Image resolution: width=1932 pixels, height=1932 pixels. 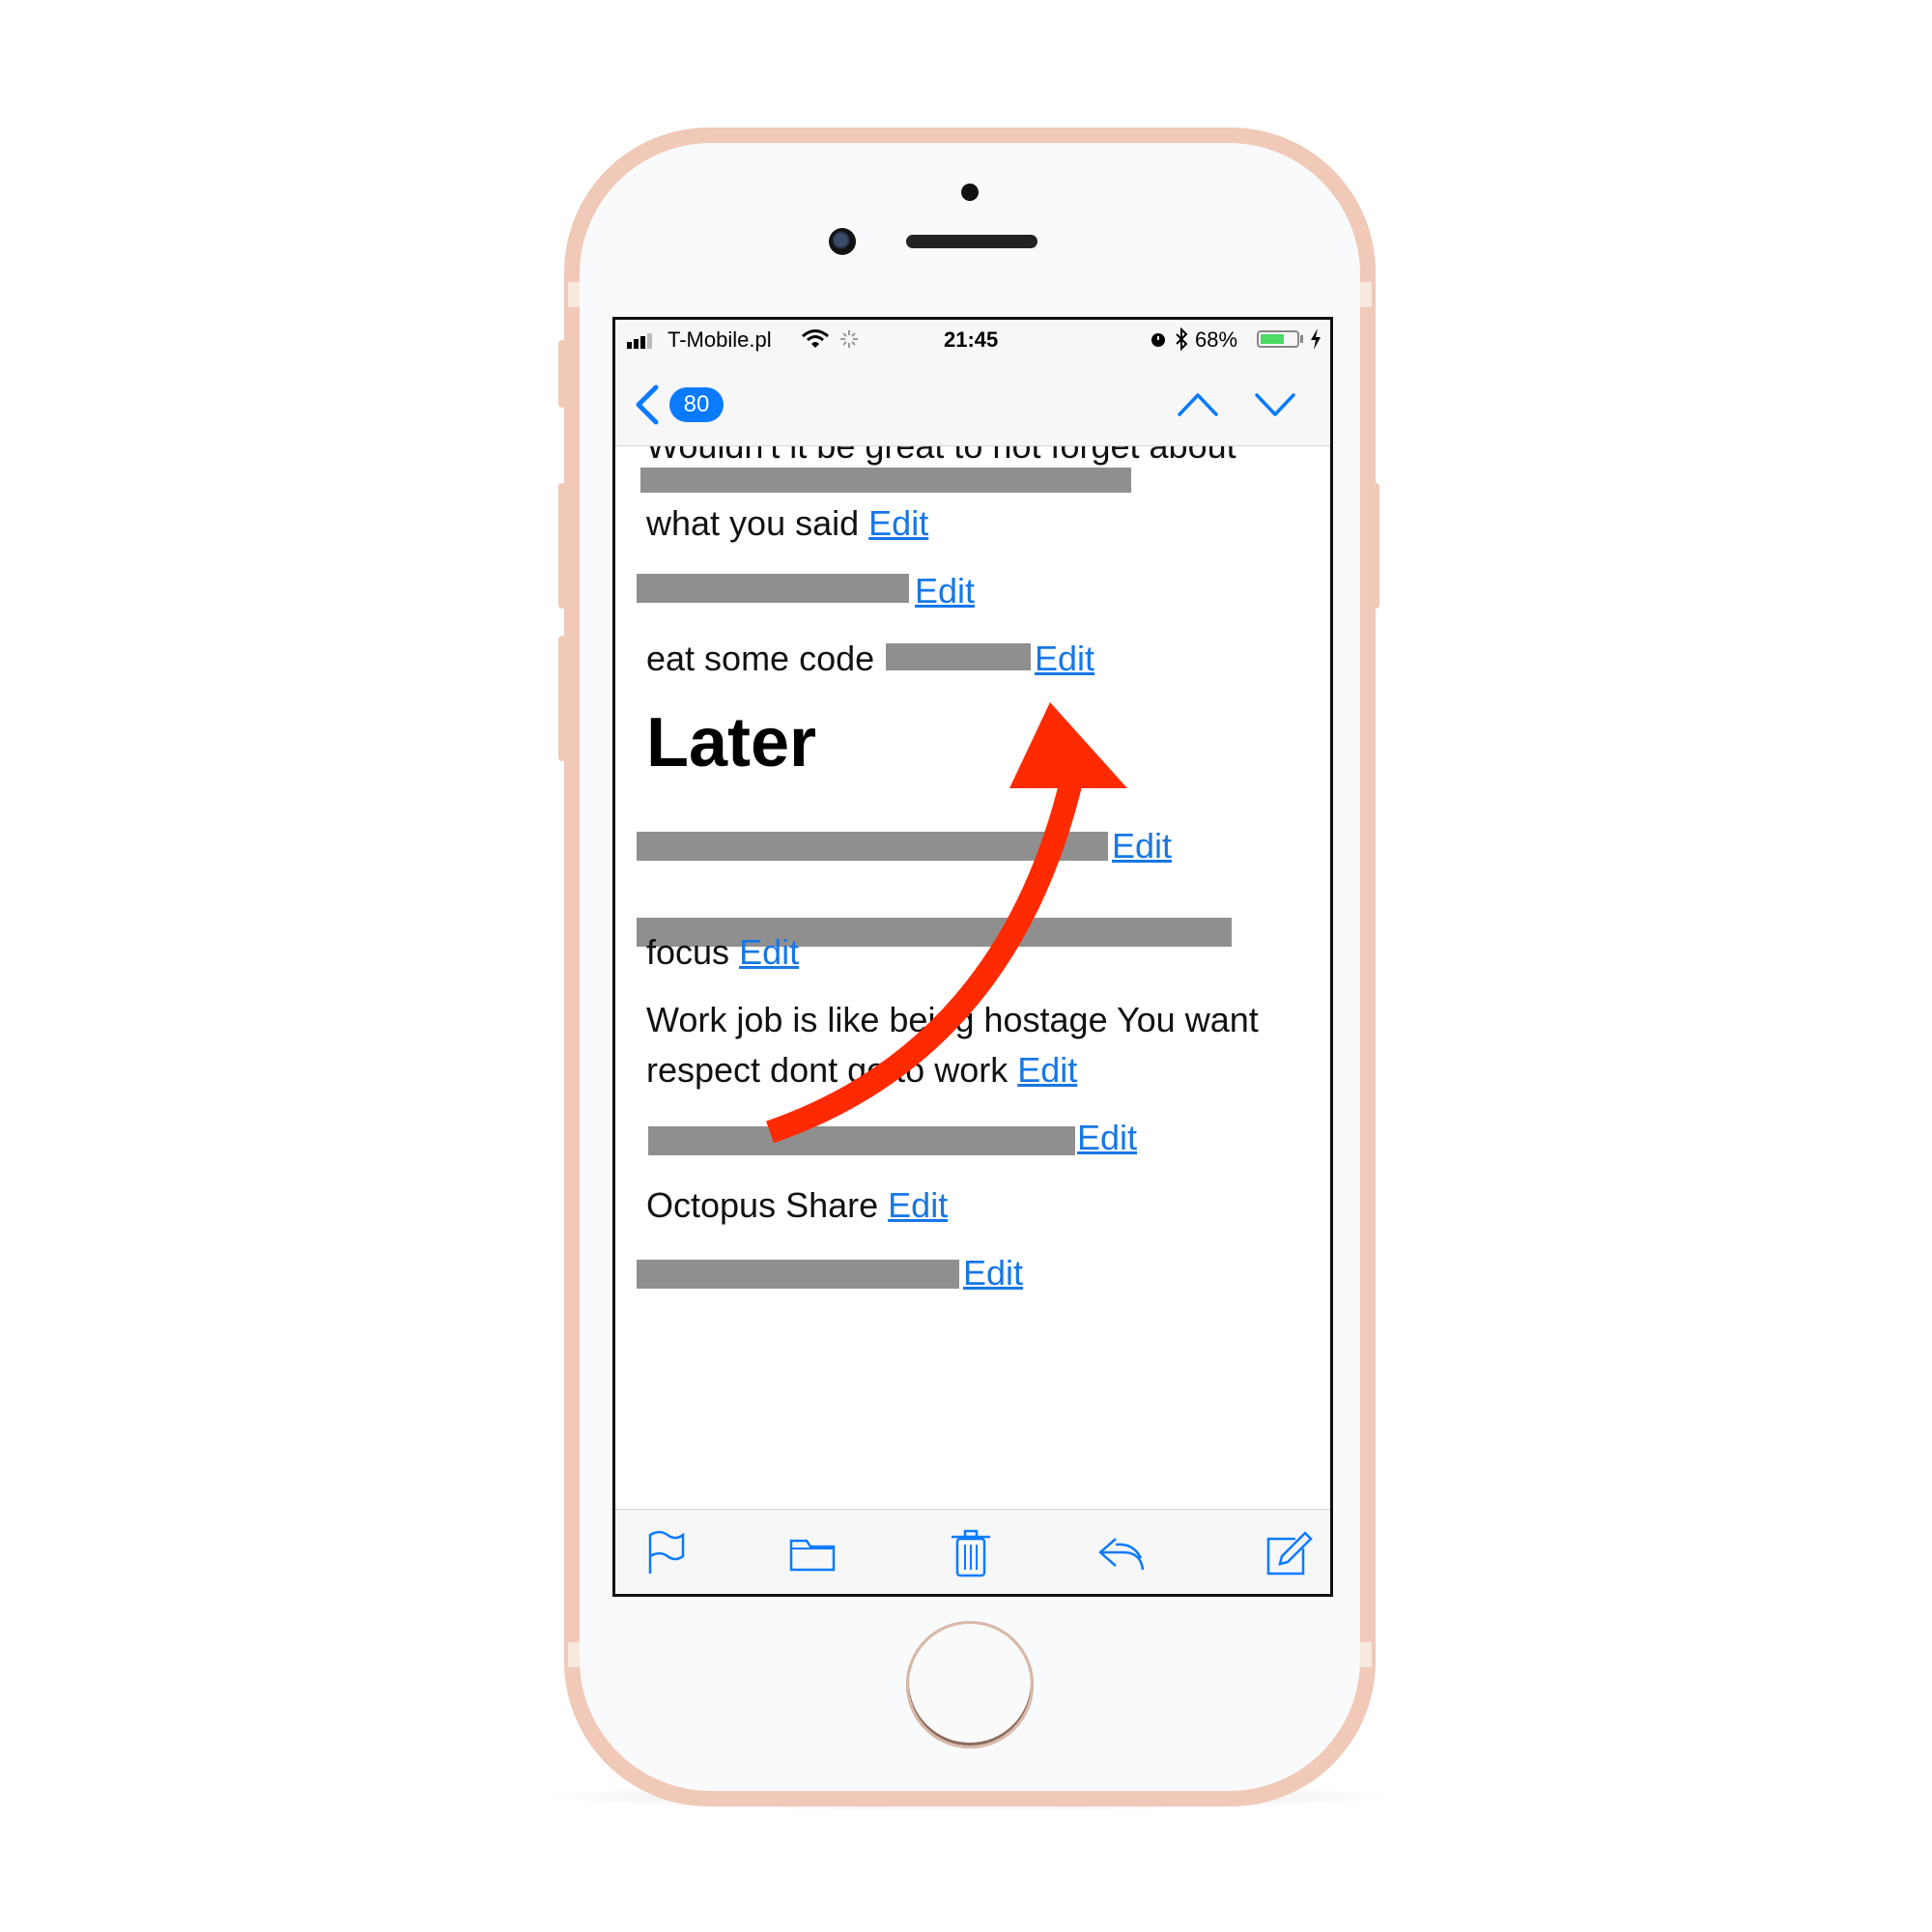 I want to click on battery-level-fill, so click(x=1272, y=339).